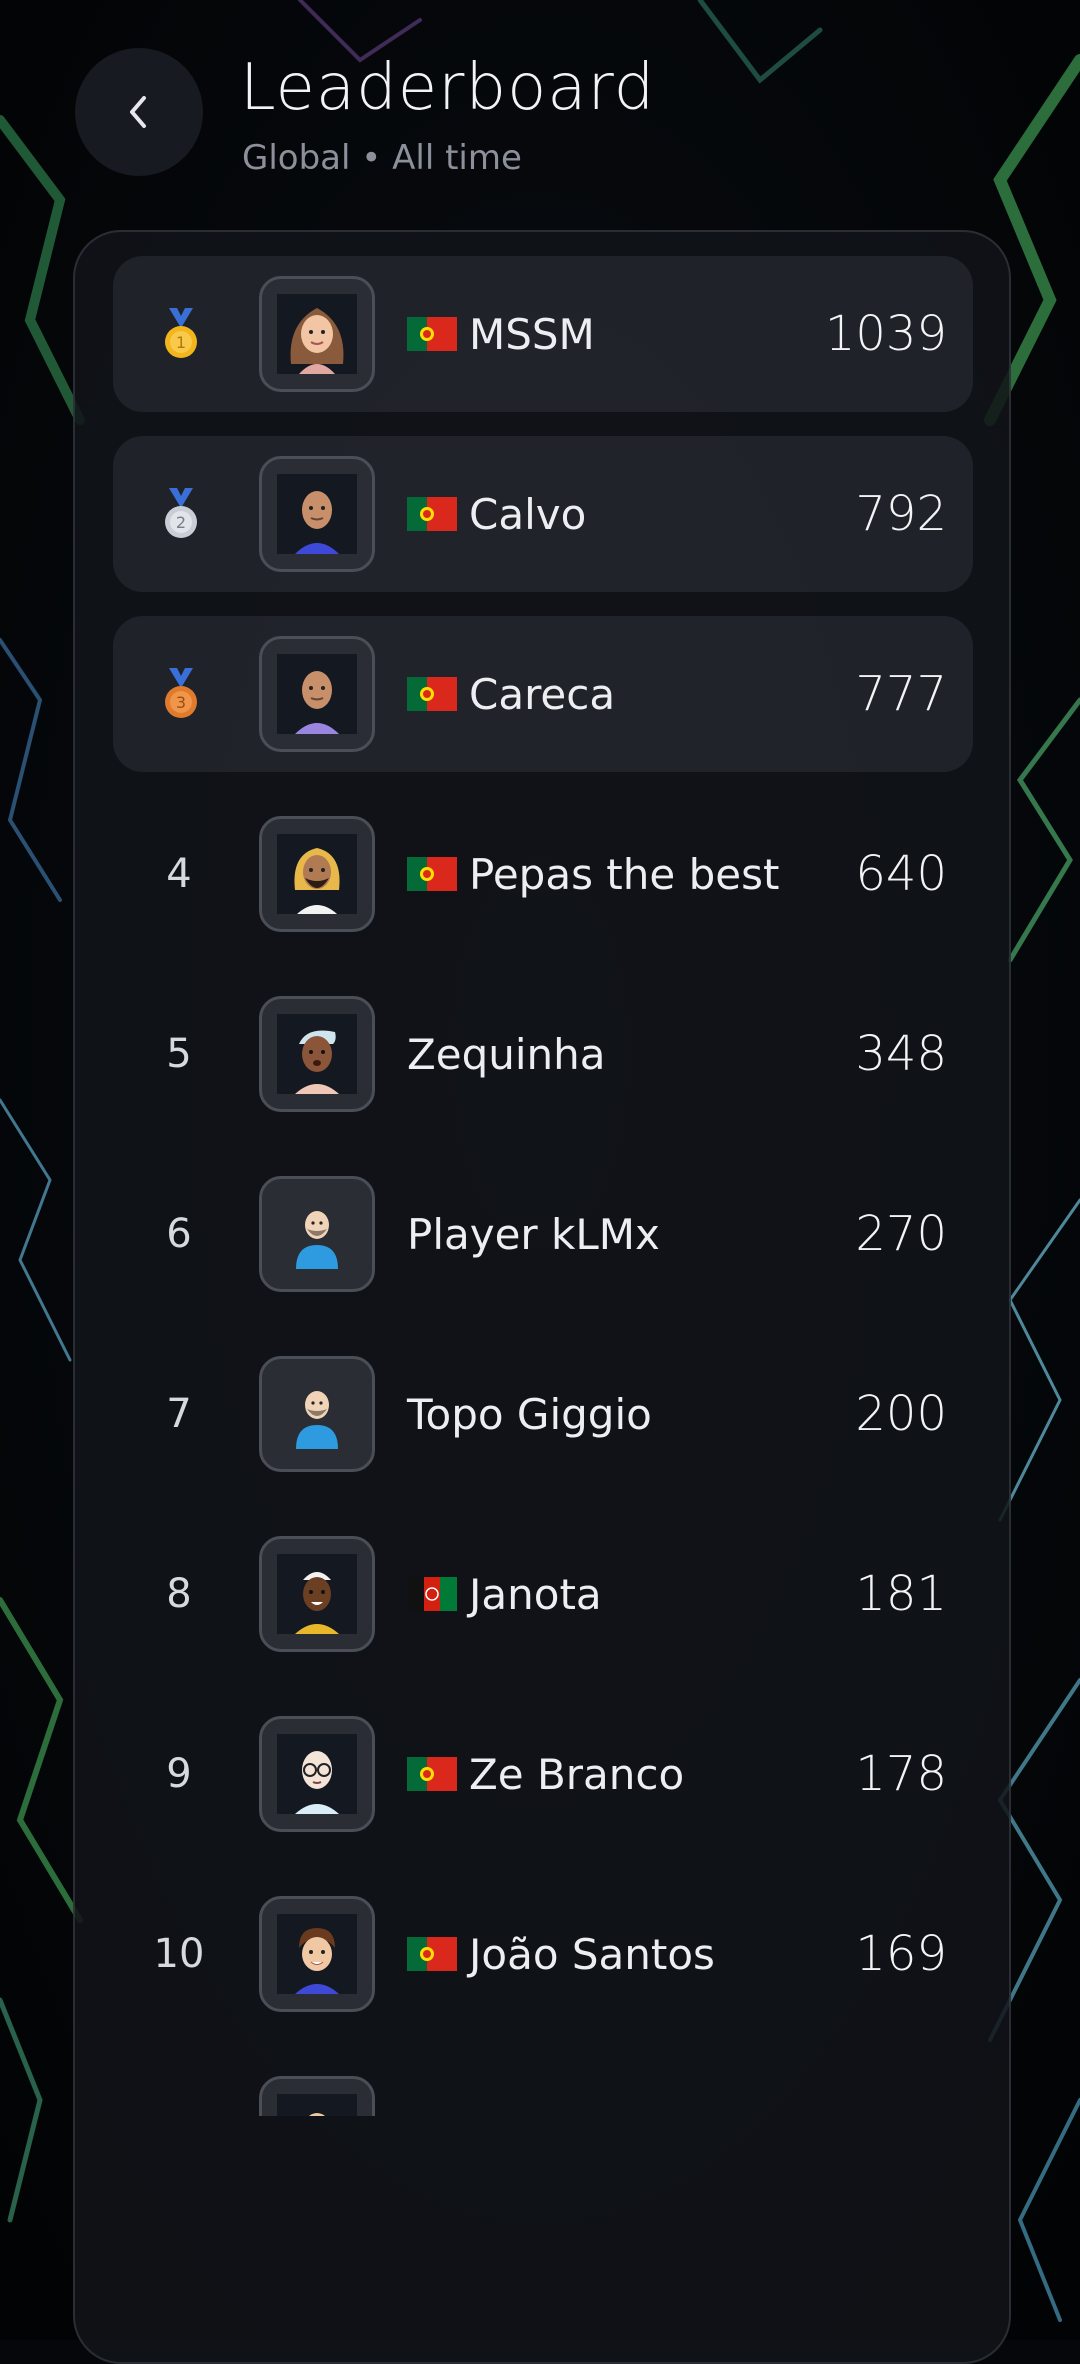 The image size is (1080, 2364). Describe the element at coordinates (901, 694) in the screenshot. I see `player-score: 777` at that location.